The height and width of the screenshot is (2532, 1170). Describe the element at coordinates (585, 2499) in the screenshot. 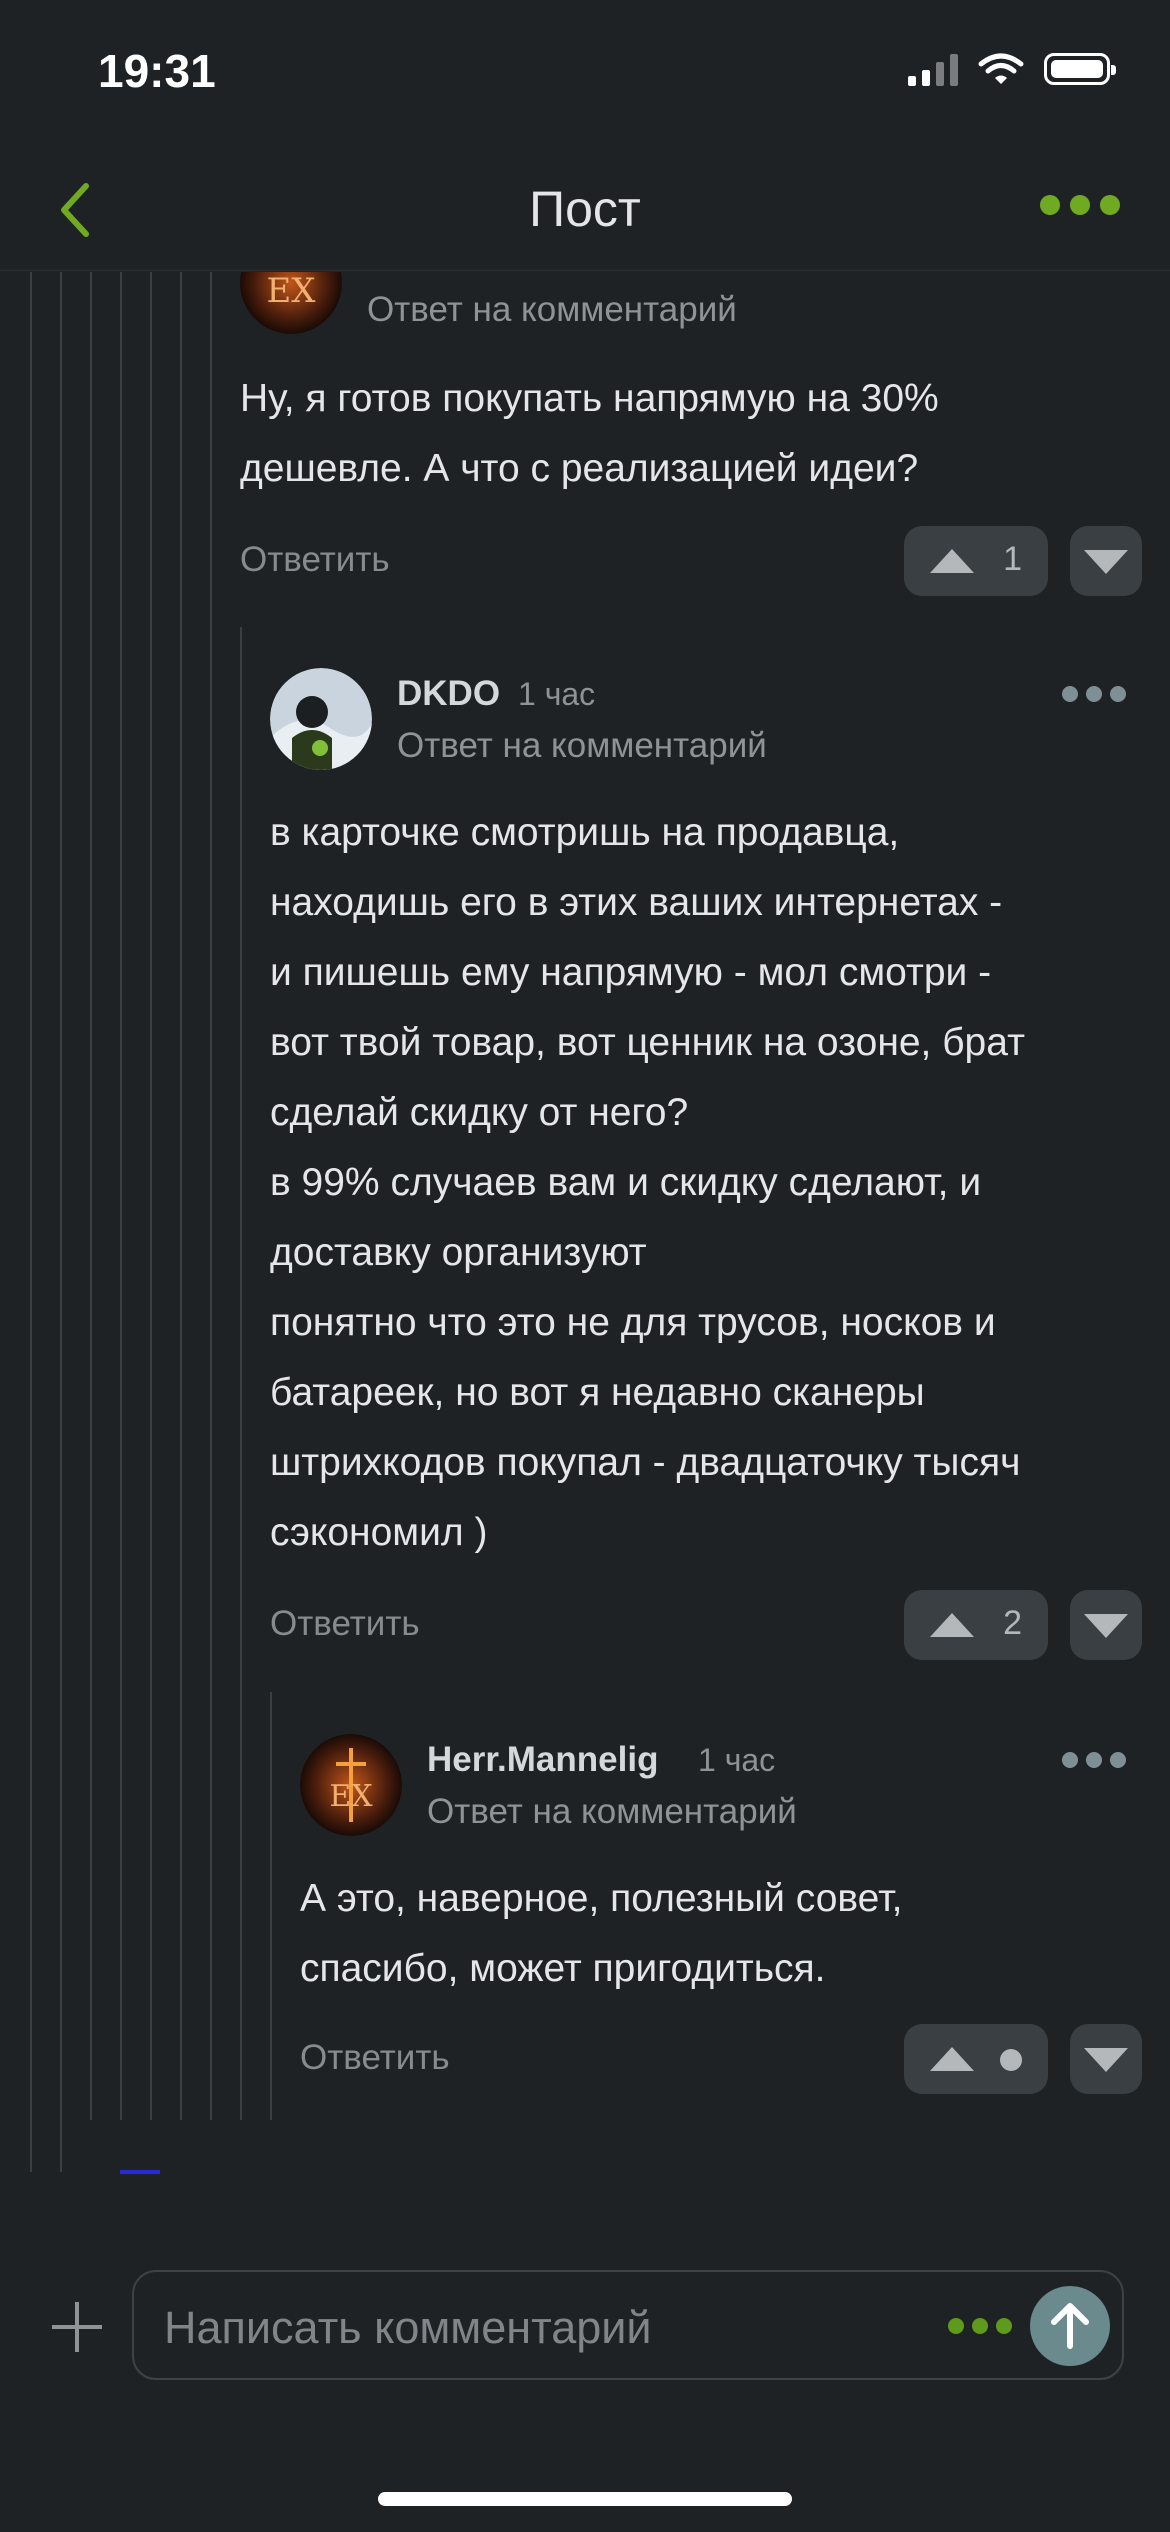

I see `home-indicator` at that location.